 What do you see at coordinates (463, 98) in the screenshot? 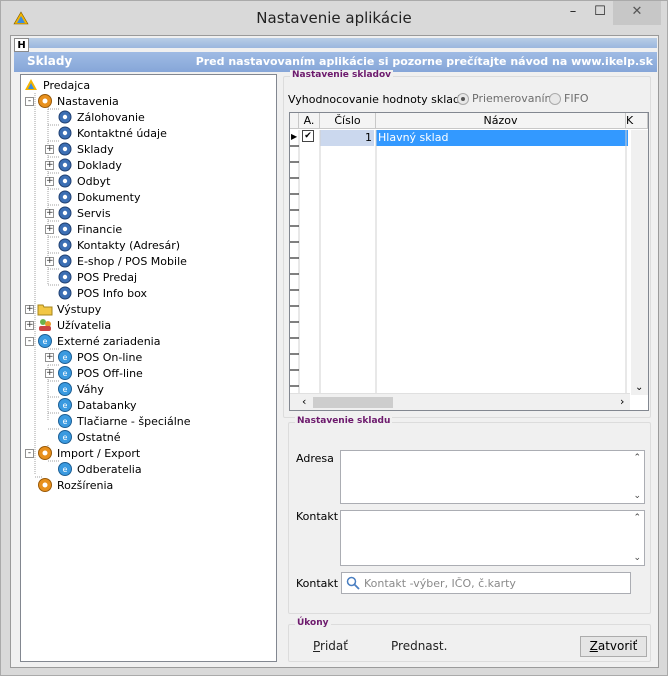
I see `radio-average-dot` at bounding box center [463, 98].